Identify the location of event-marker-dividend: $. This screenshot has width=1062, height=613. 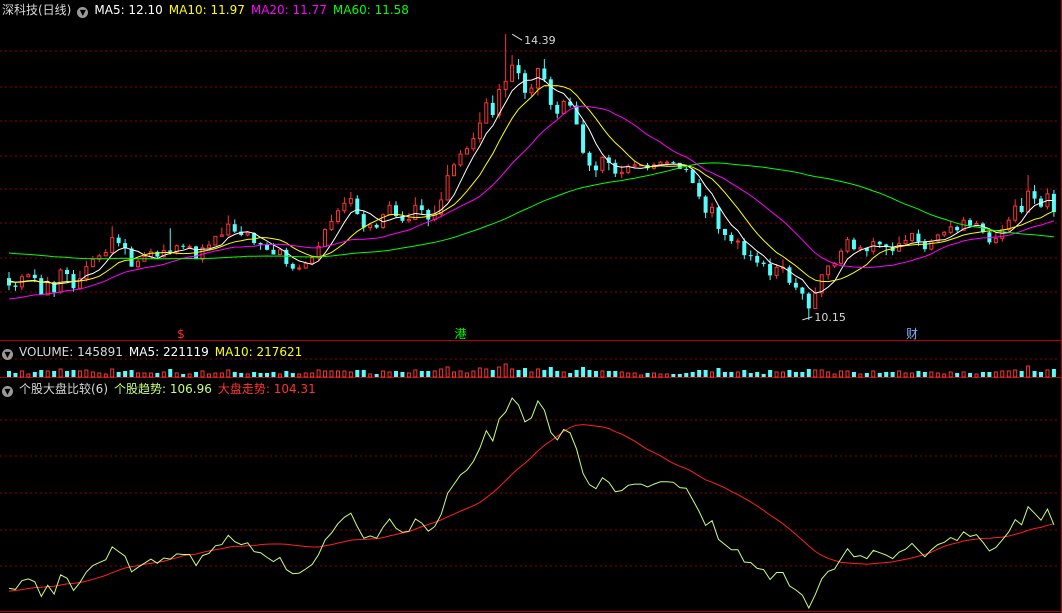
(181, 334).